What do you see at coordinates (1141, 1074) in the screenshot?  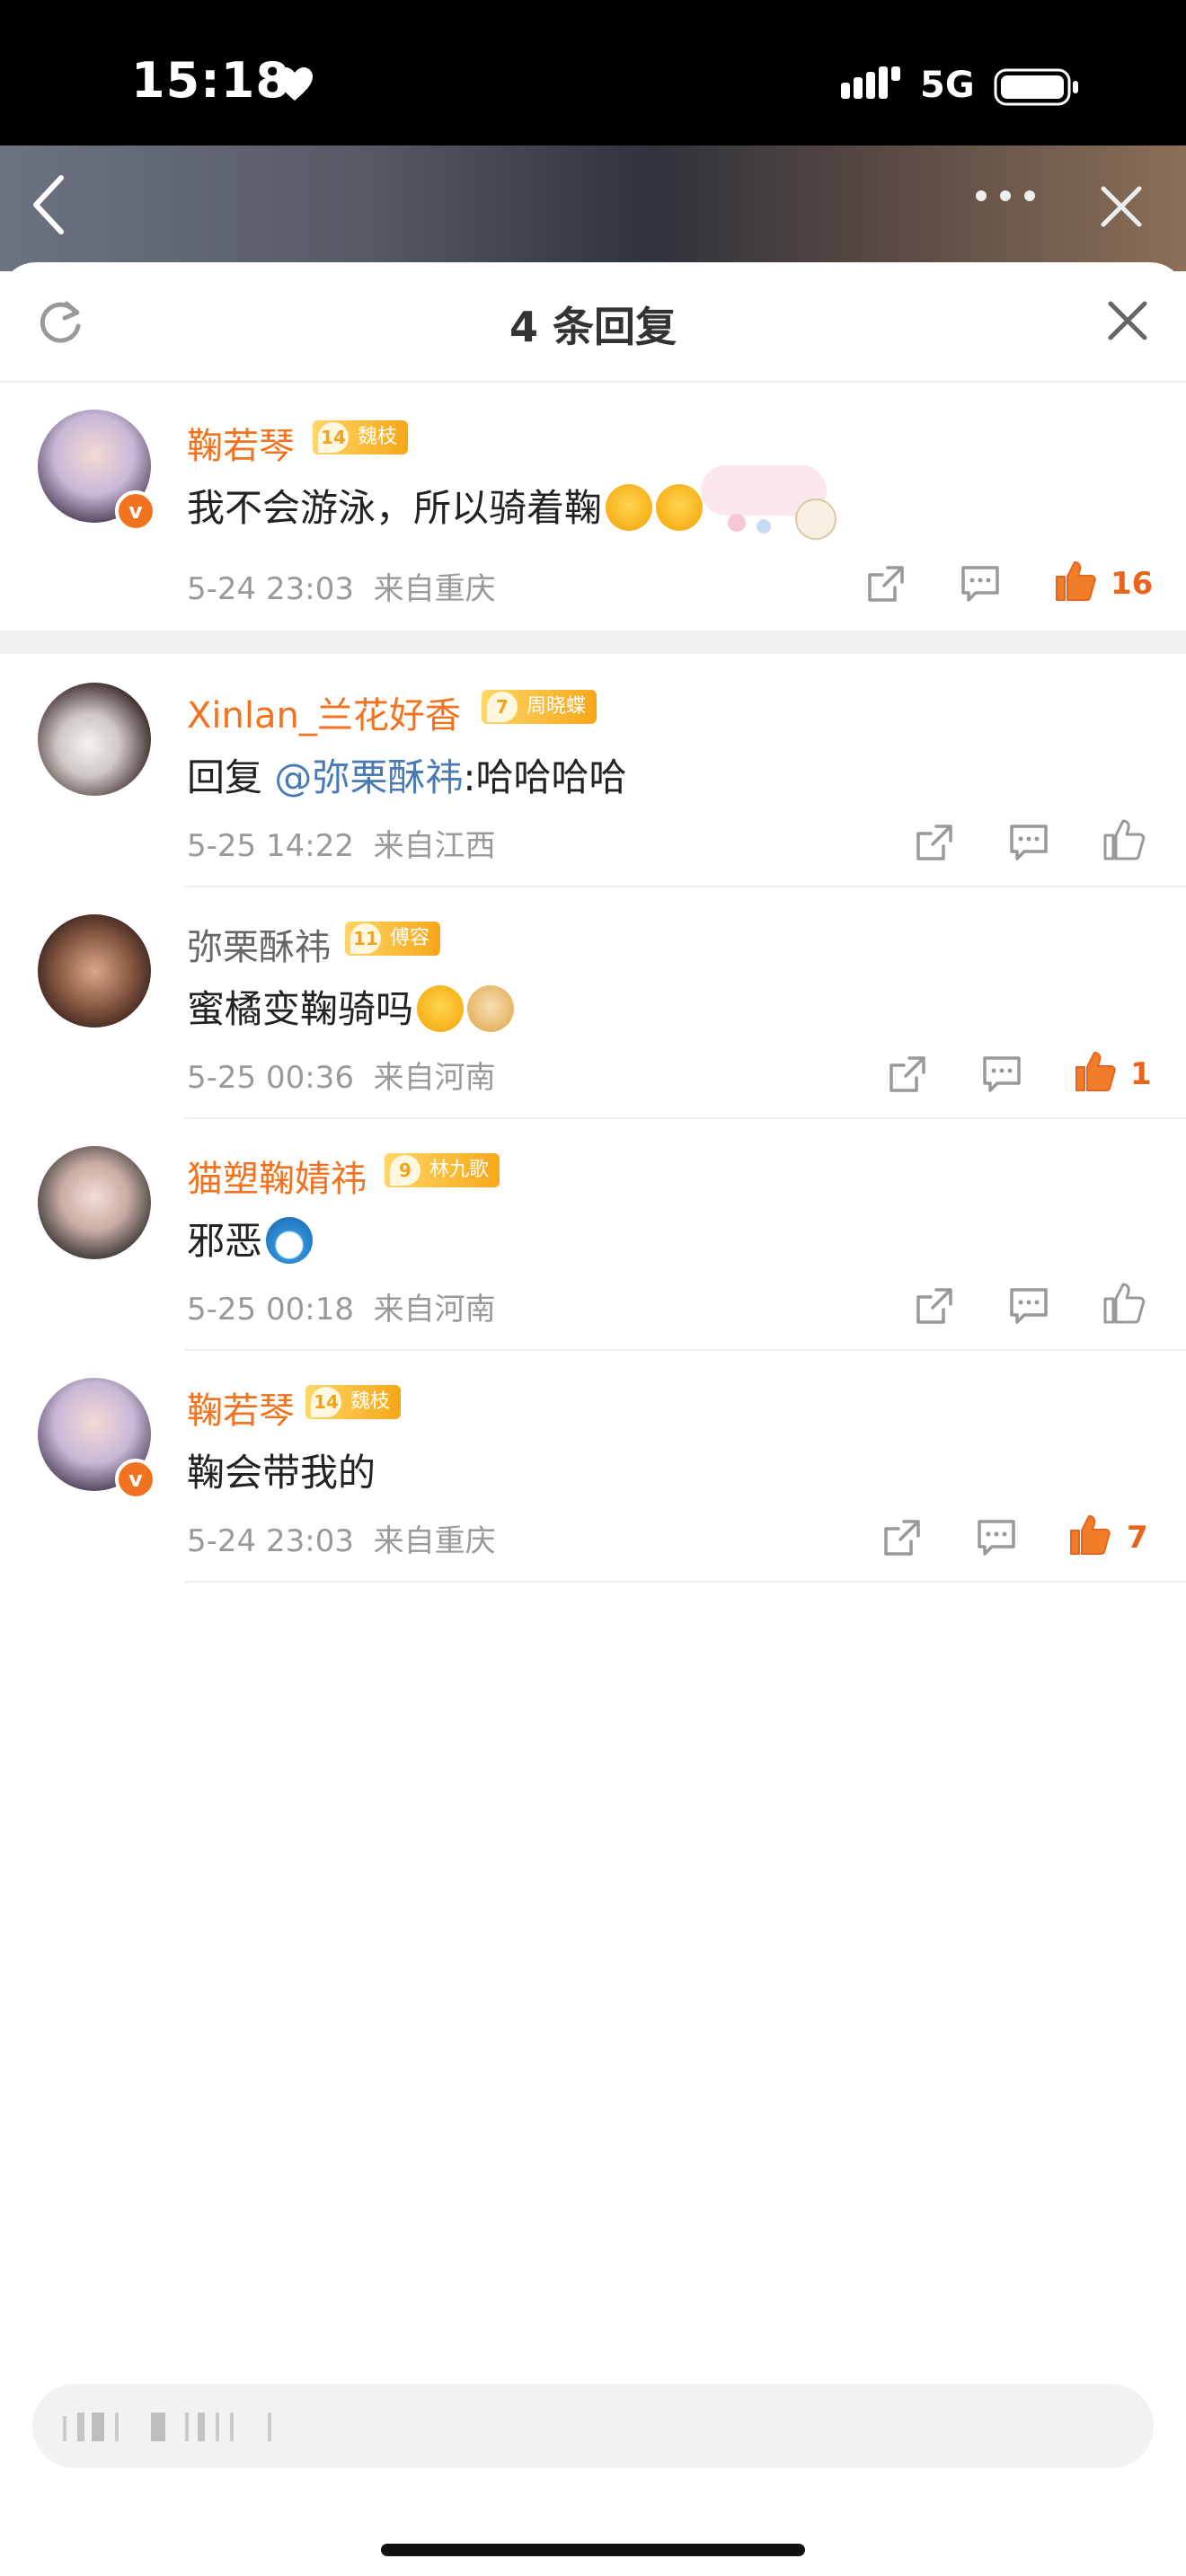 I see `like-count: 1` at bounding box center [1141, 1074].